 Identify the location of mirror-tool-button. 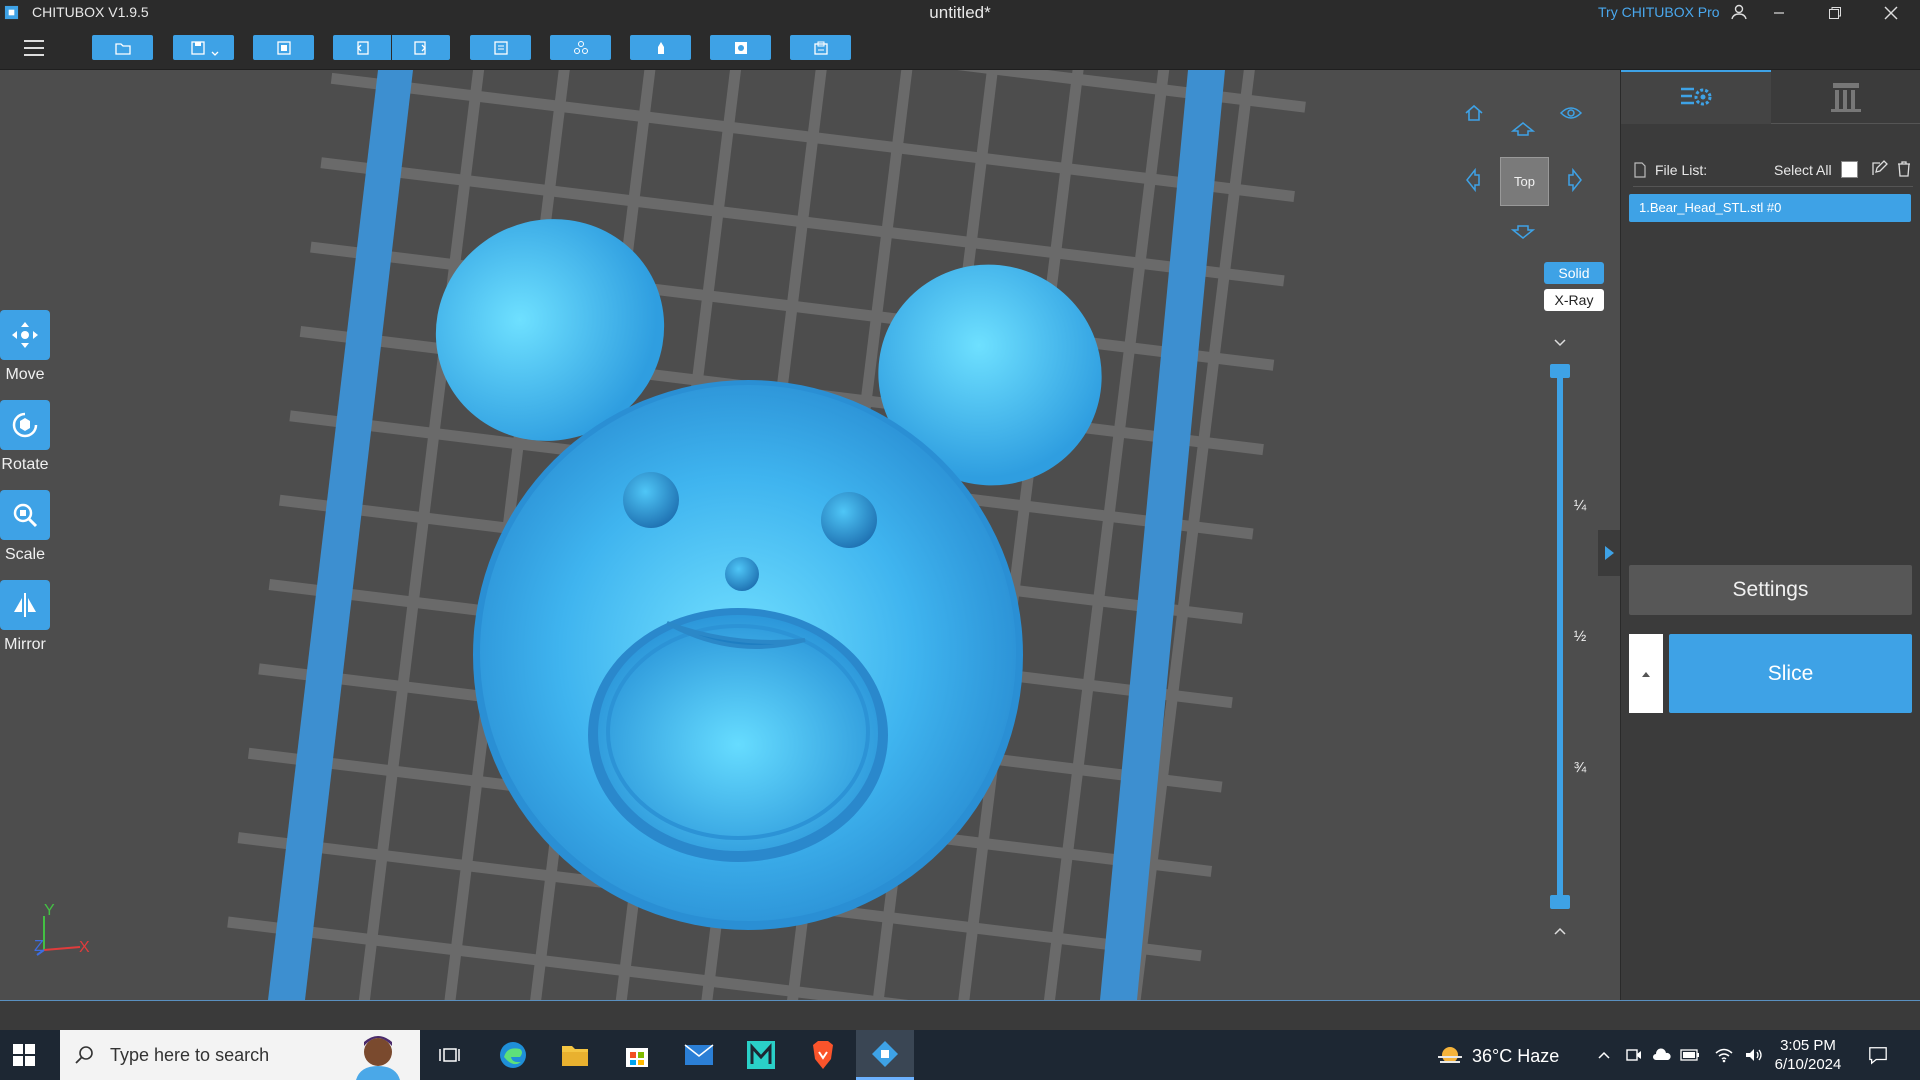
(25, 605).